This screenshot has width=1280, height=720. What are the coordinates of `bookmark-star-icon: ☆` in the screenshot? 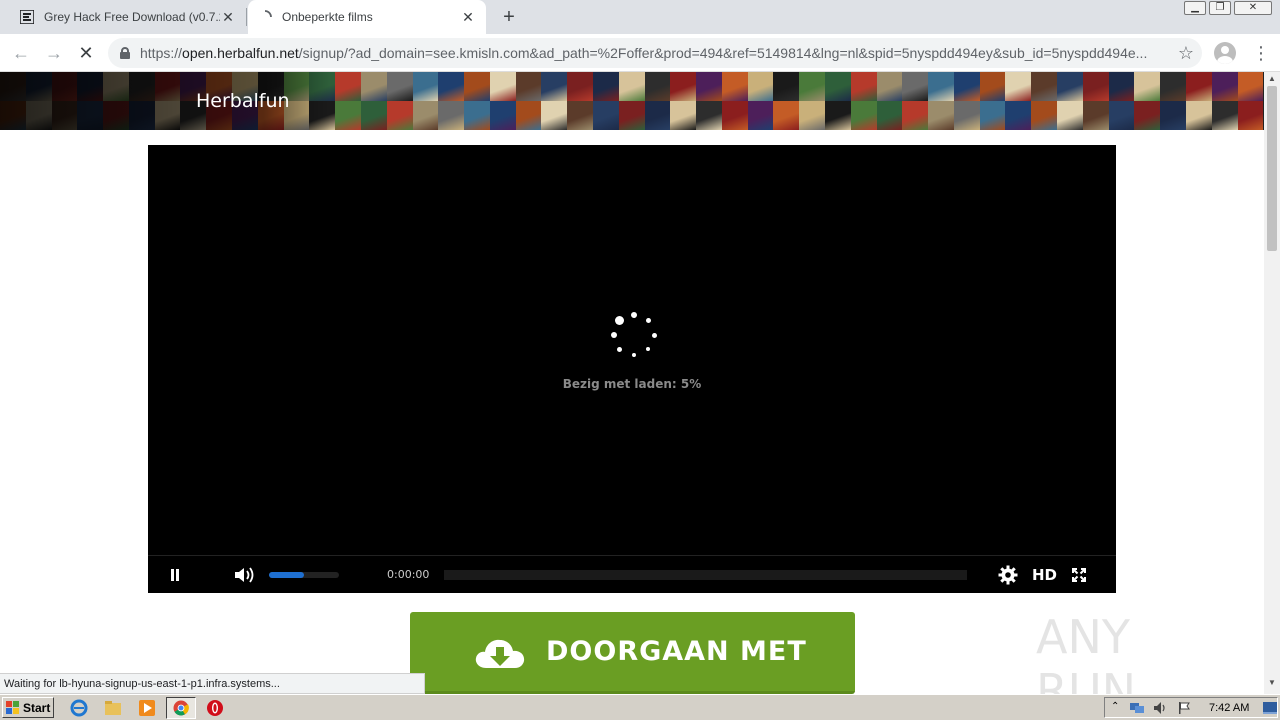 It's located at (1186, 53).